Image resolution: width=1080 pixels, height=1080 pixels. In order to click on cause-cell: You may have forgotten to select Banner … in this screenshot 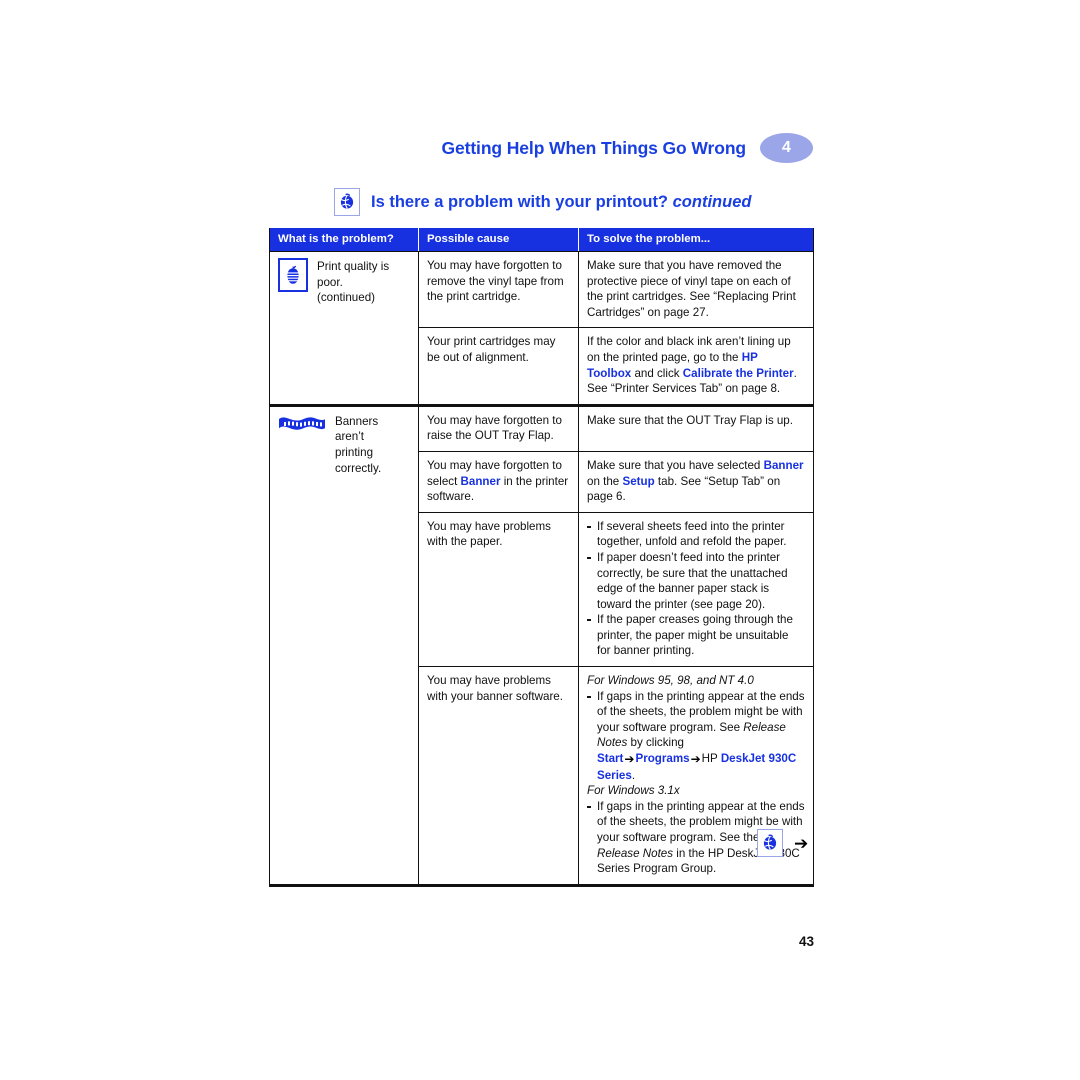, I will do `click(498, 481)`.